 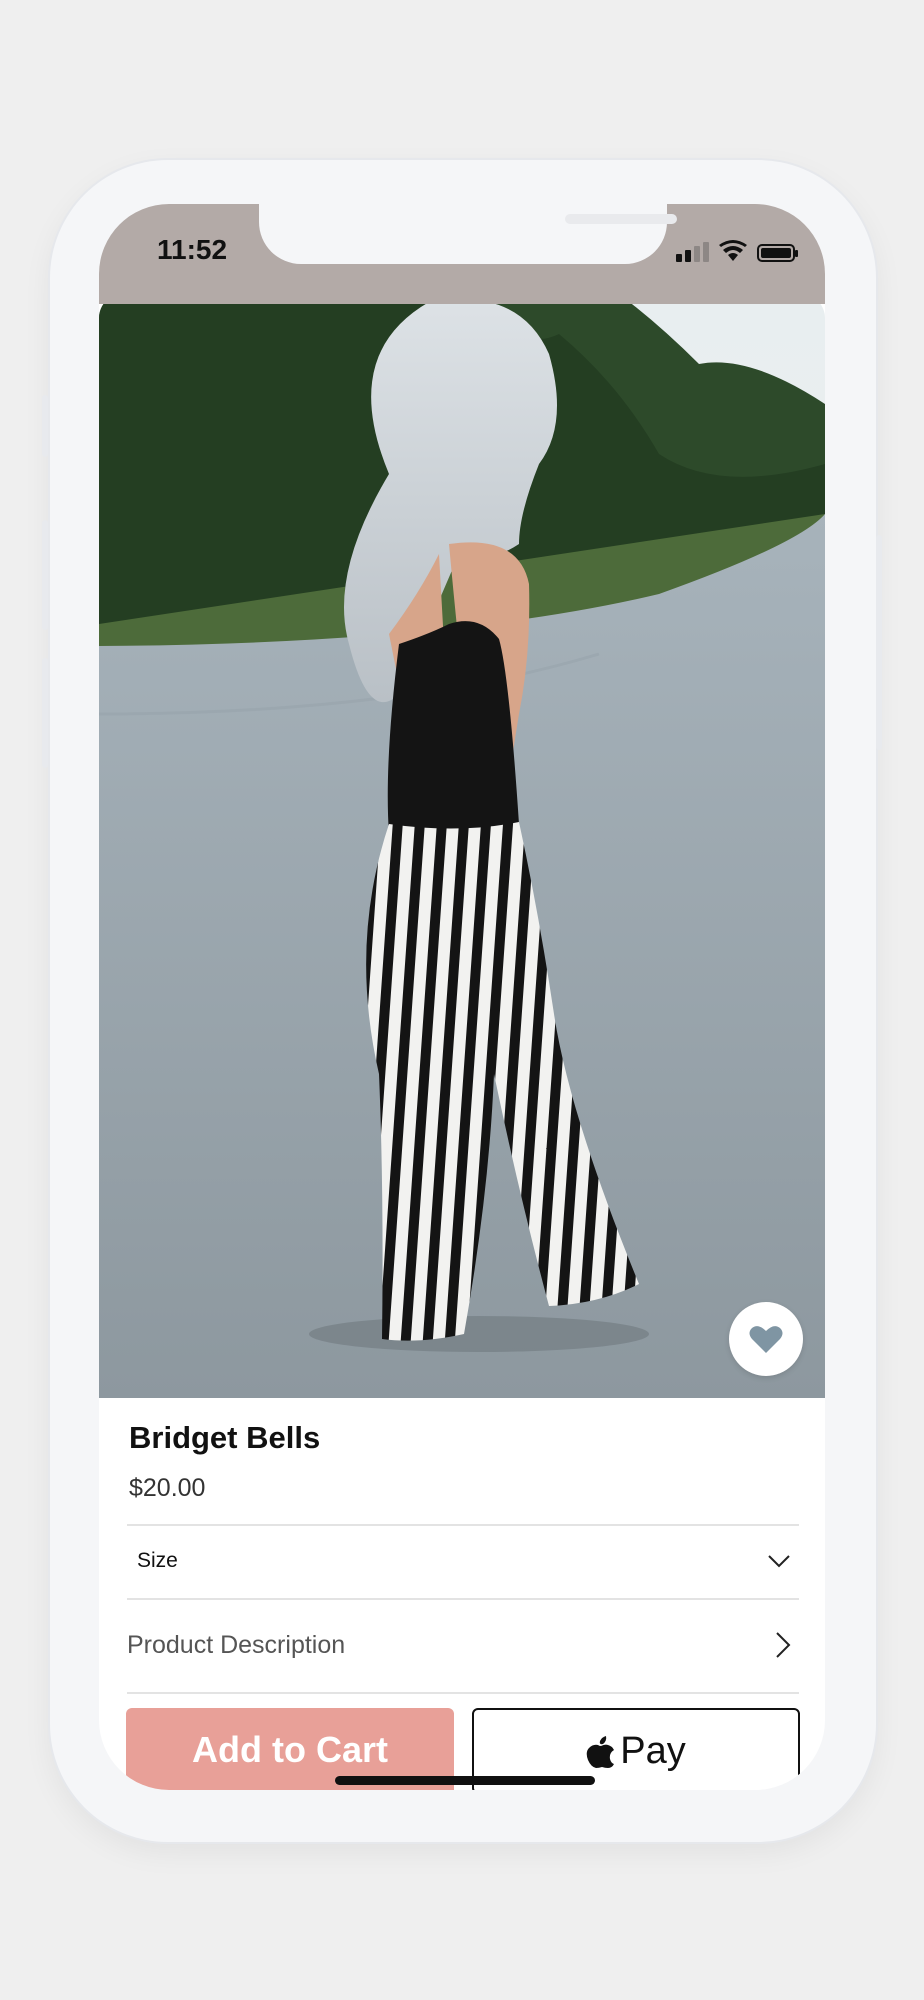 What do you see at coordinates (45, 426) in the screenshot?
I see `side-button-mute` at bounding box center [45, 426].